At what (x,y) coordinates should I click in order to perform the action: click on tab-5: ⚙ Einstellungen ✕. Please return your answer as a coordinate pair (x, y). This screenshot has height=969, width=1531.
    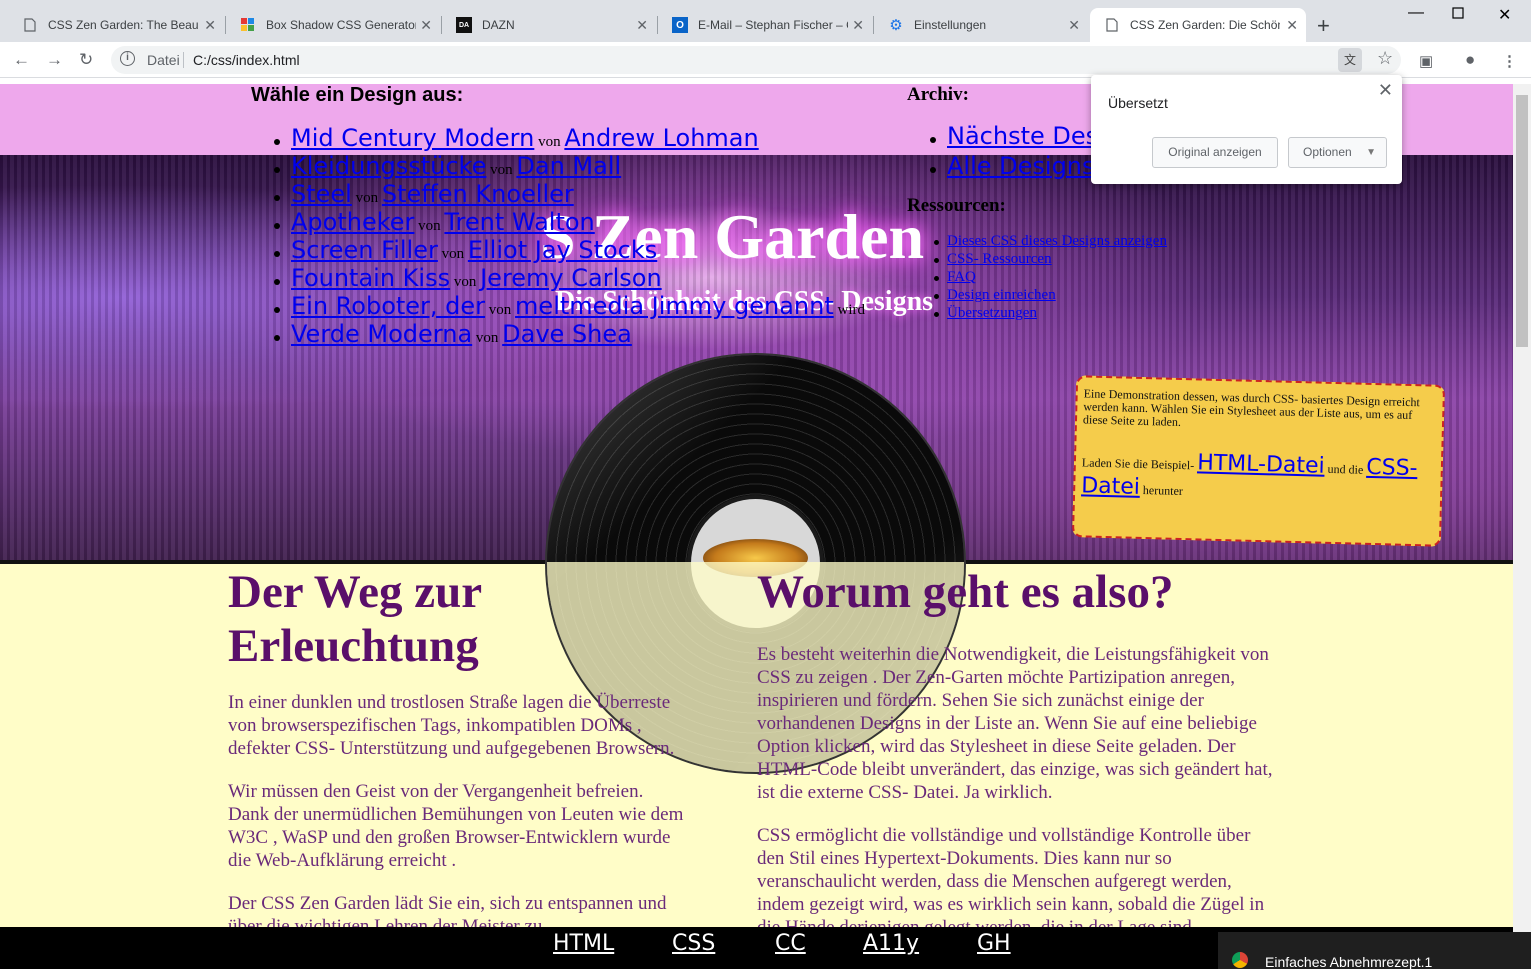
    Looking at the image, I should click on (981, 25).